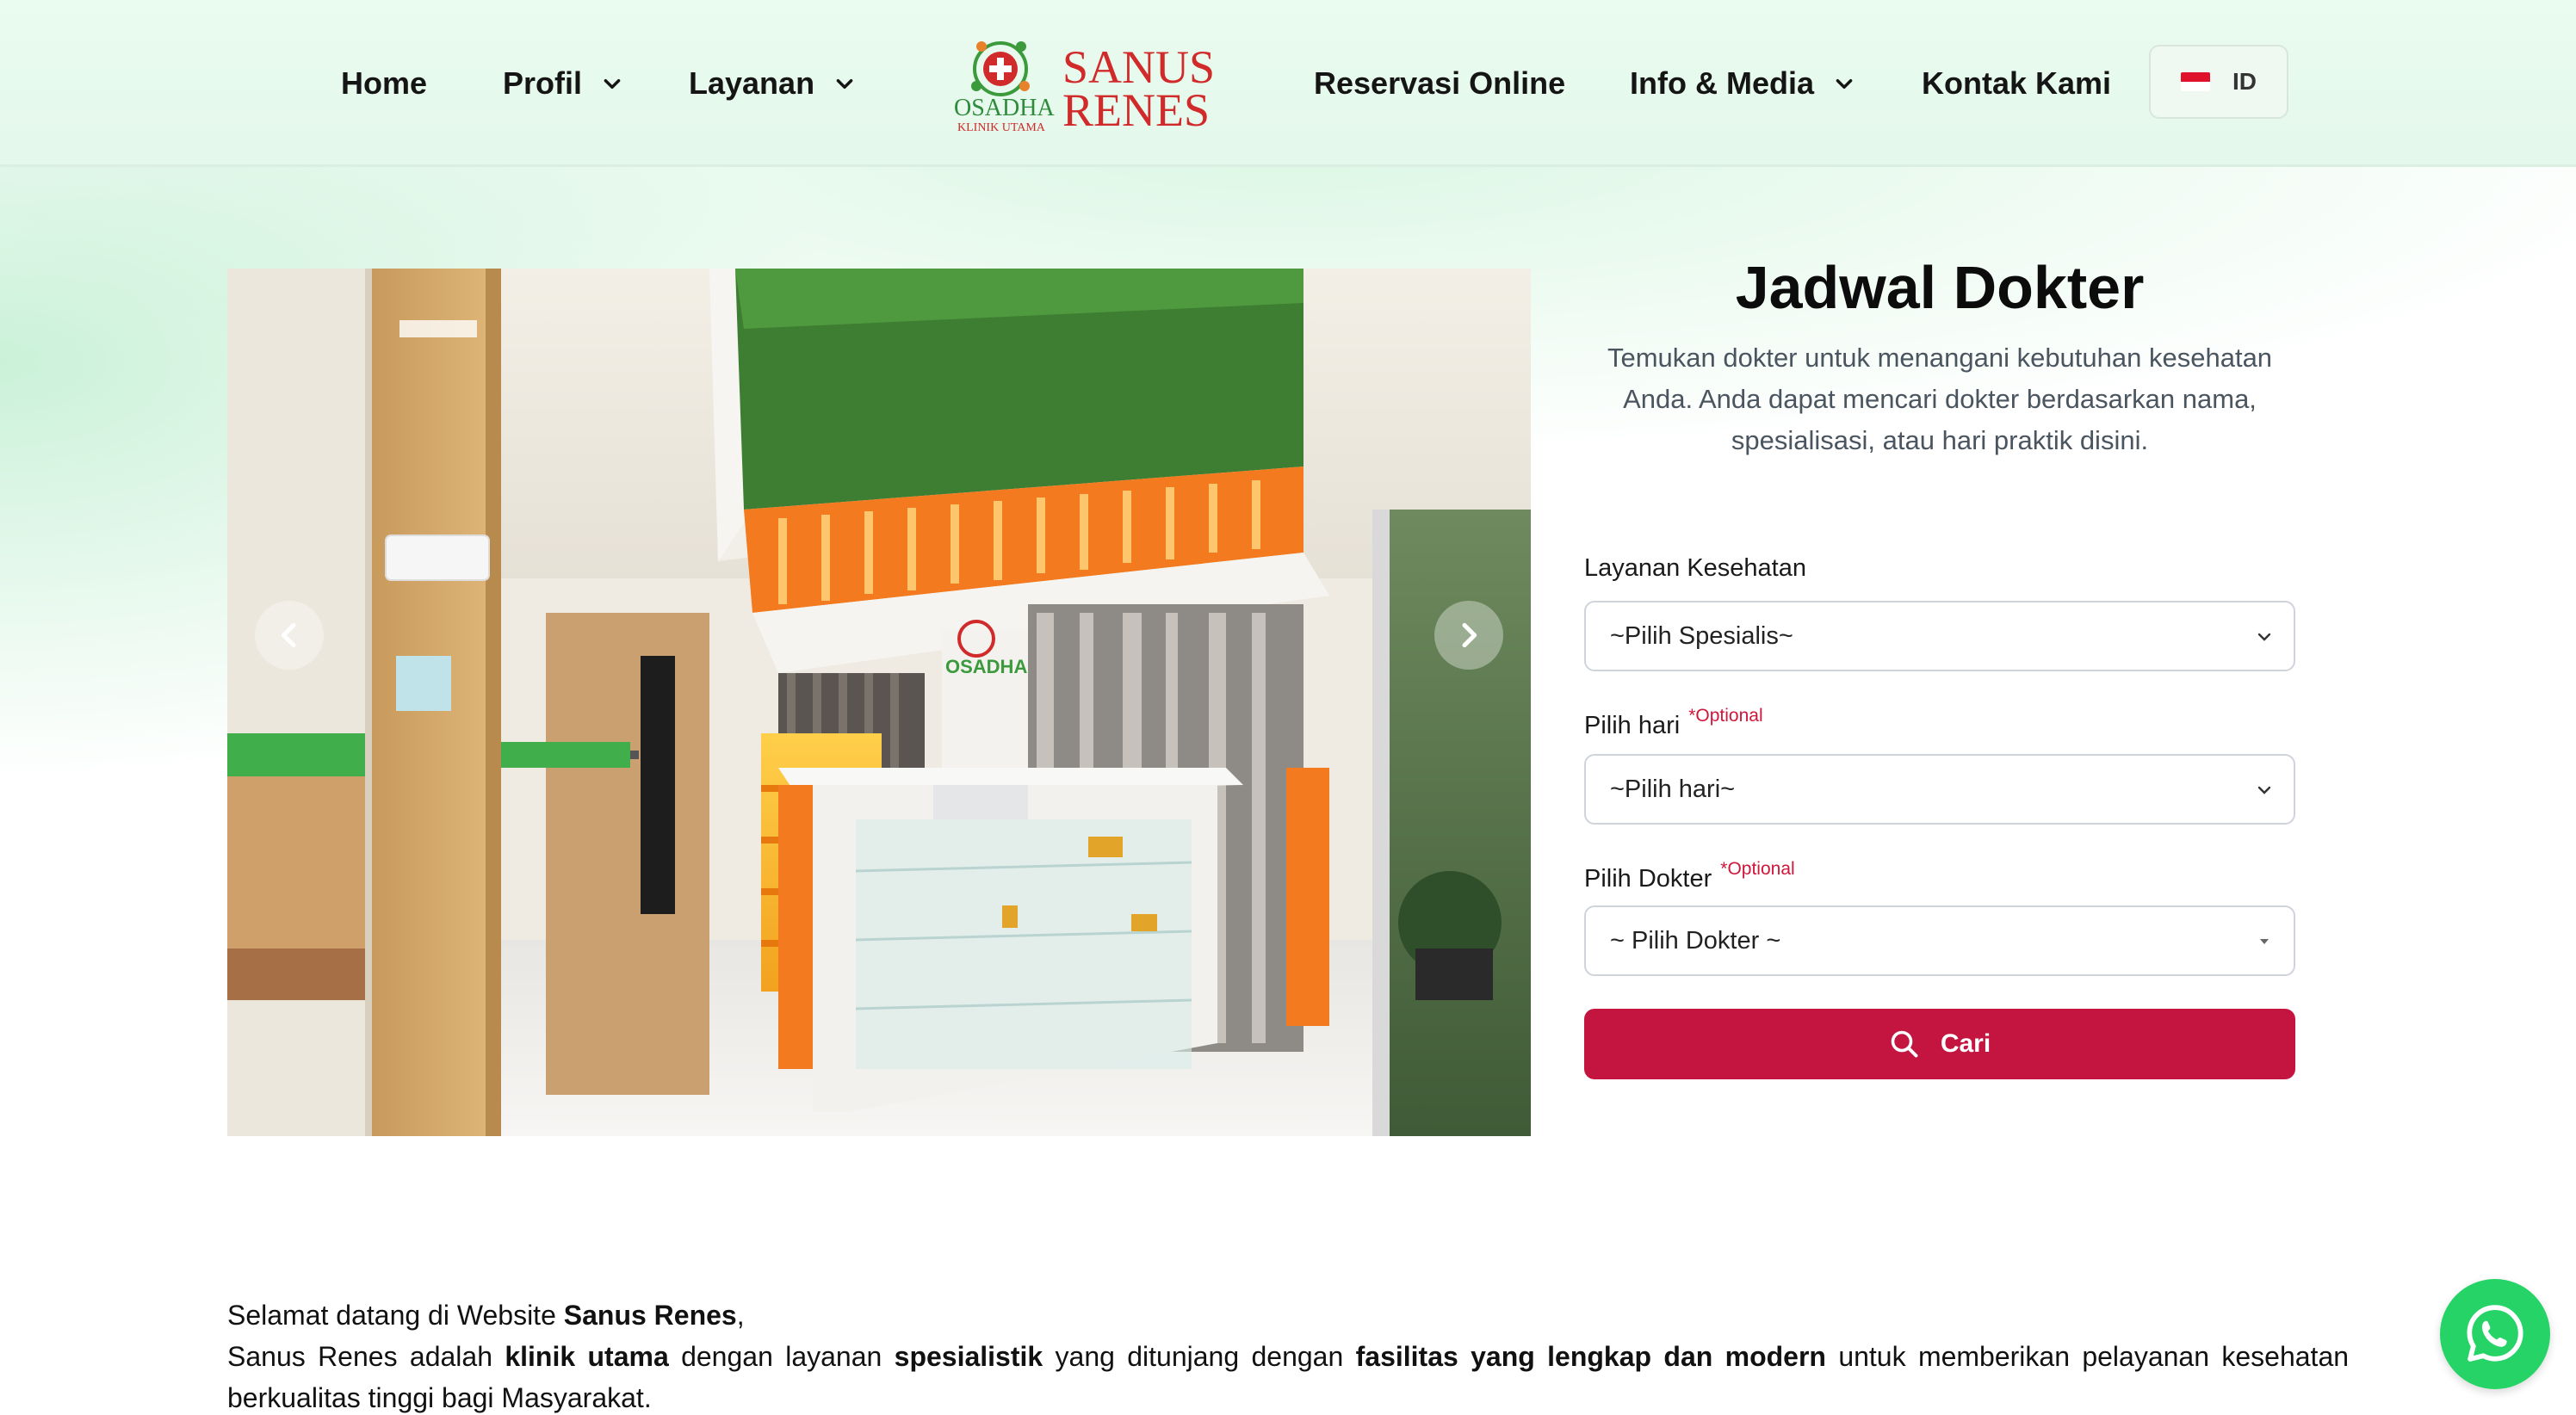 This screenshot has height=1415, width=2576. I want to click on nav-home: Home, so click(384, 83).